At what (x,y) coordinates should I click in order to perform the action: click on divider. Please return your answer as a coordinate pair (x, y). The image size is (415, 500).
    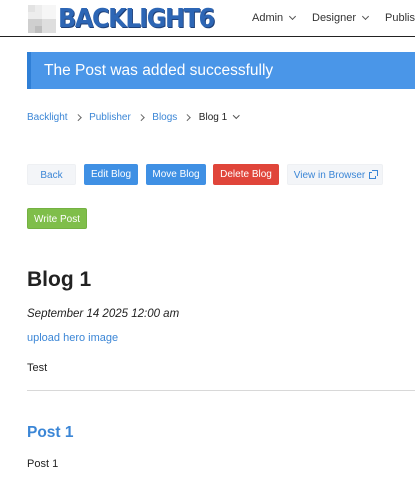
    Looking at the image, I should click on (221, 390).